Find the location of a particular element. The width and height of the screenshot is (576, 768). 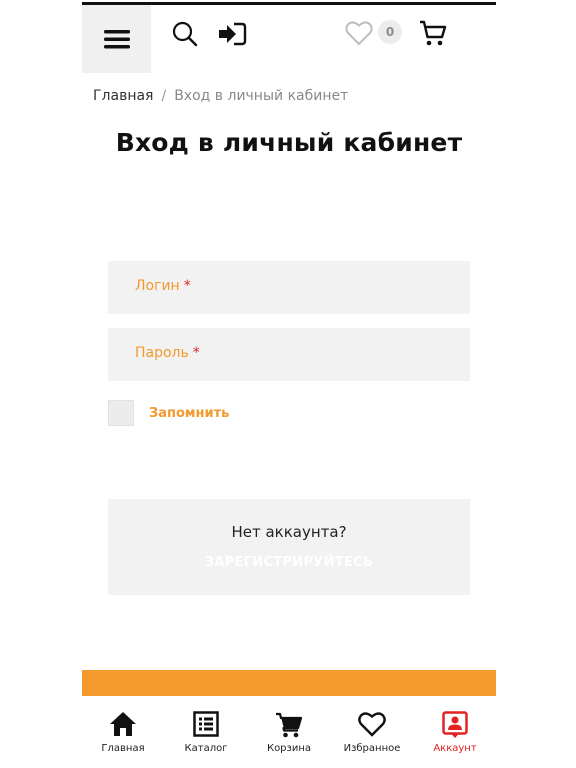

remember-label: Запомнить is located at coordinates (189, 413).